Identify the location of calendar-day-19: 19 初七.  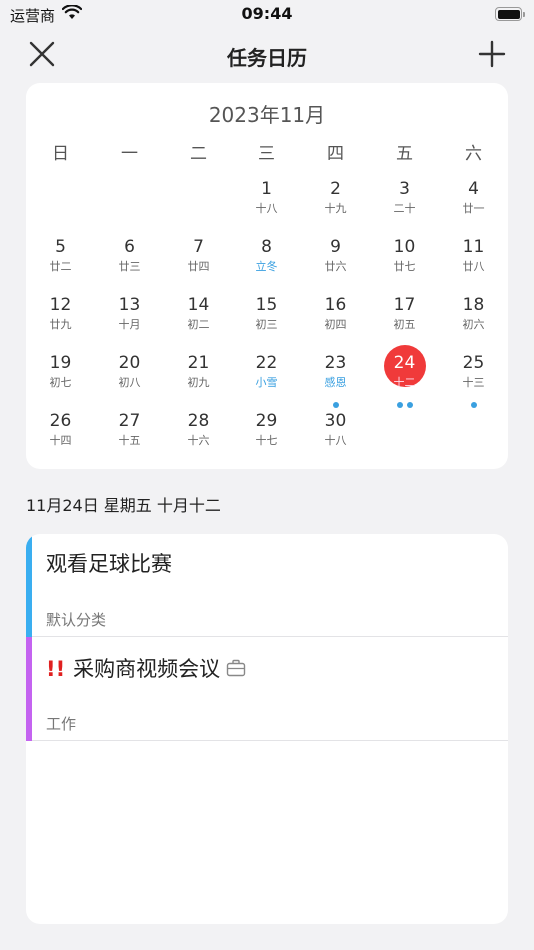
(60, 382).